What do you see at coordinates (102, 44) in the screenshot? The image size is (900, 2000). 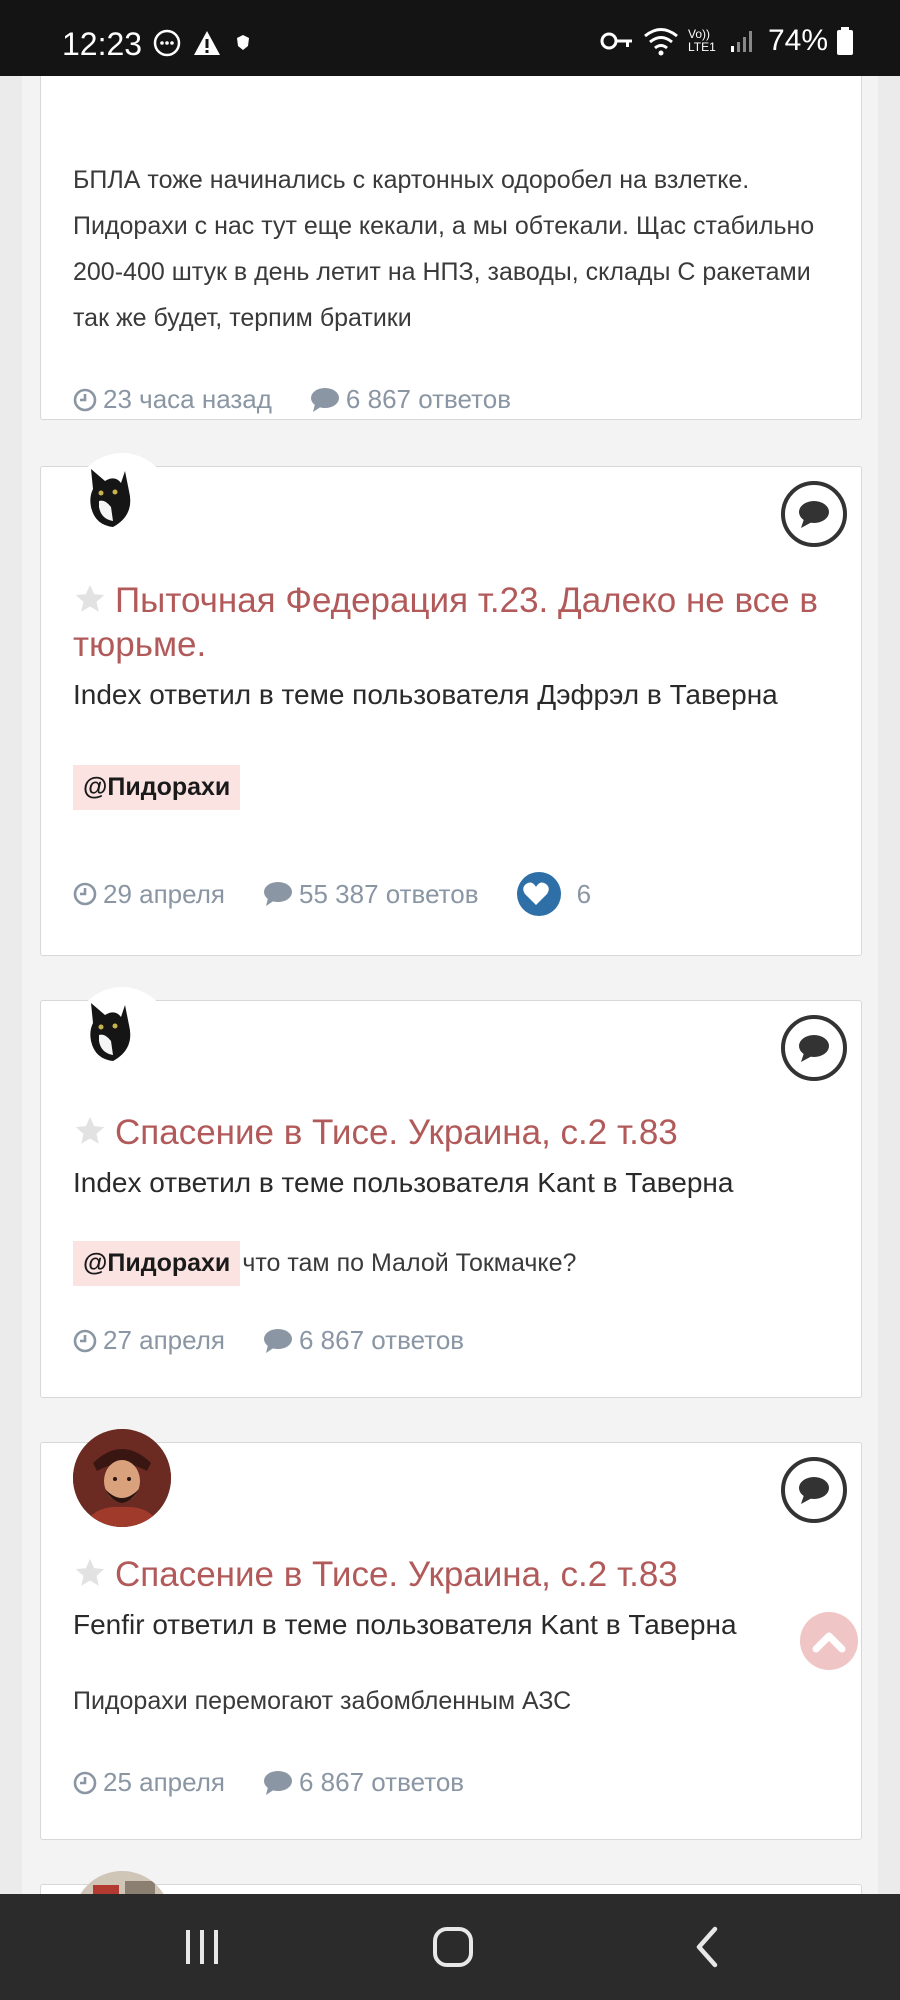 I see `status-time: 12:23` at bounding box center [102, 44].